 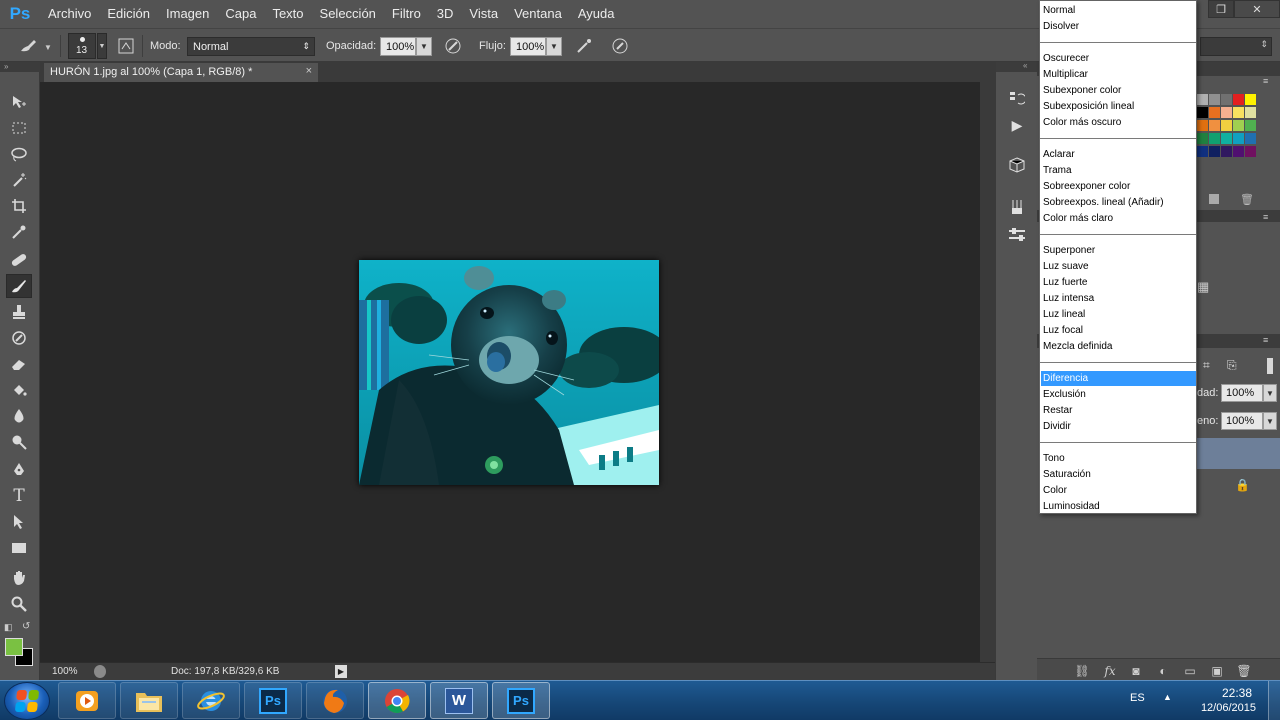 I want to click on menu-imagen: Imagen, so click(x=187, y=14).